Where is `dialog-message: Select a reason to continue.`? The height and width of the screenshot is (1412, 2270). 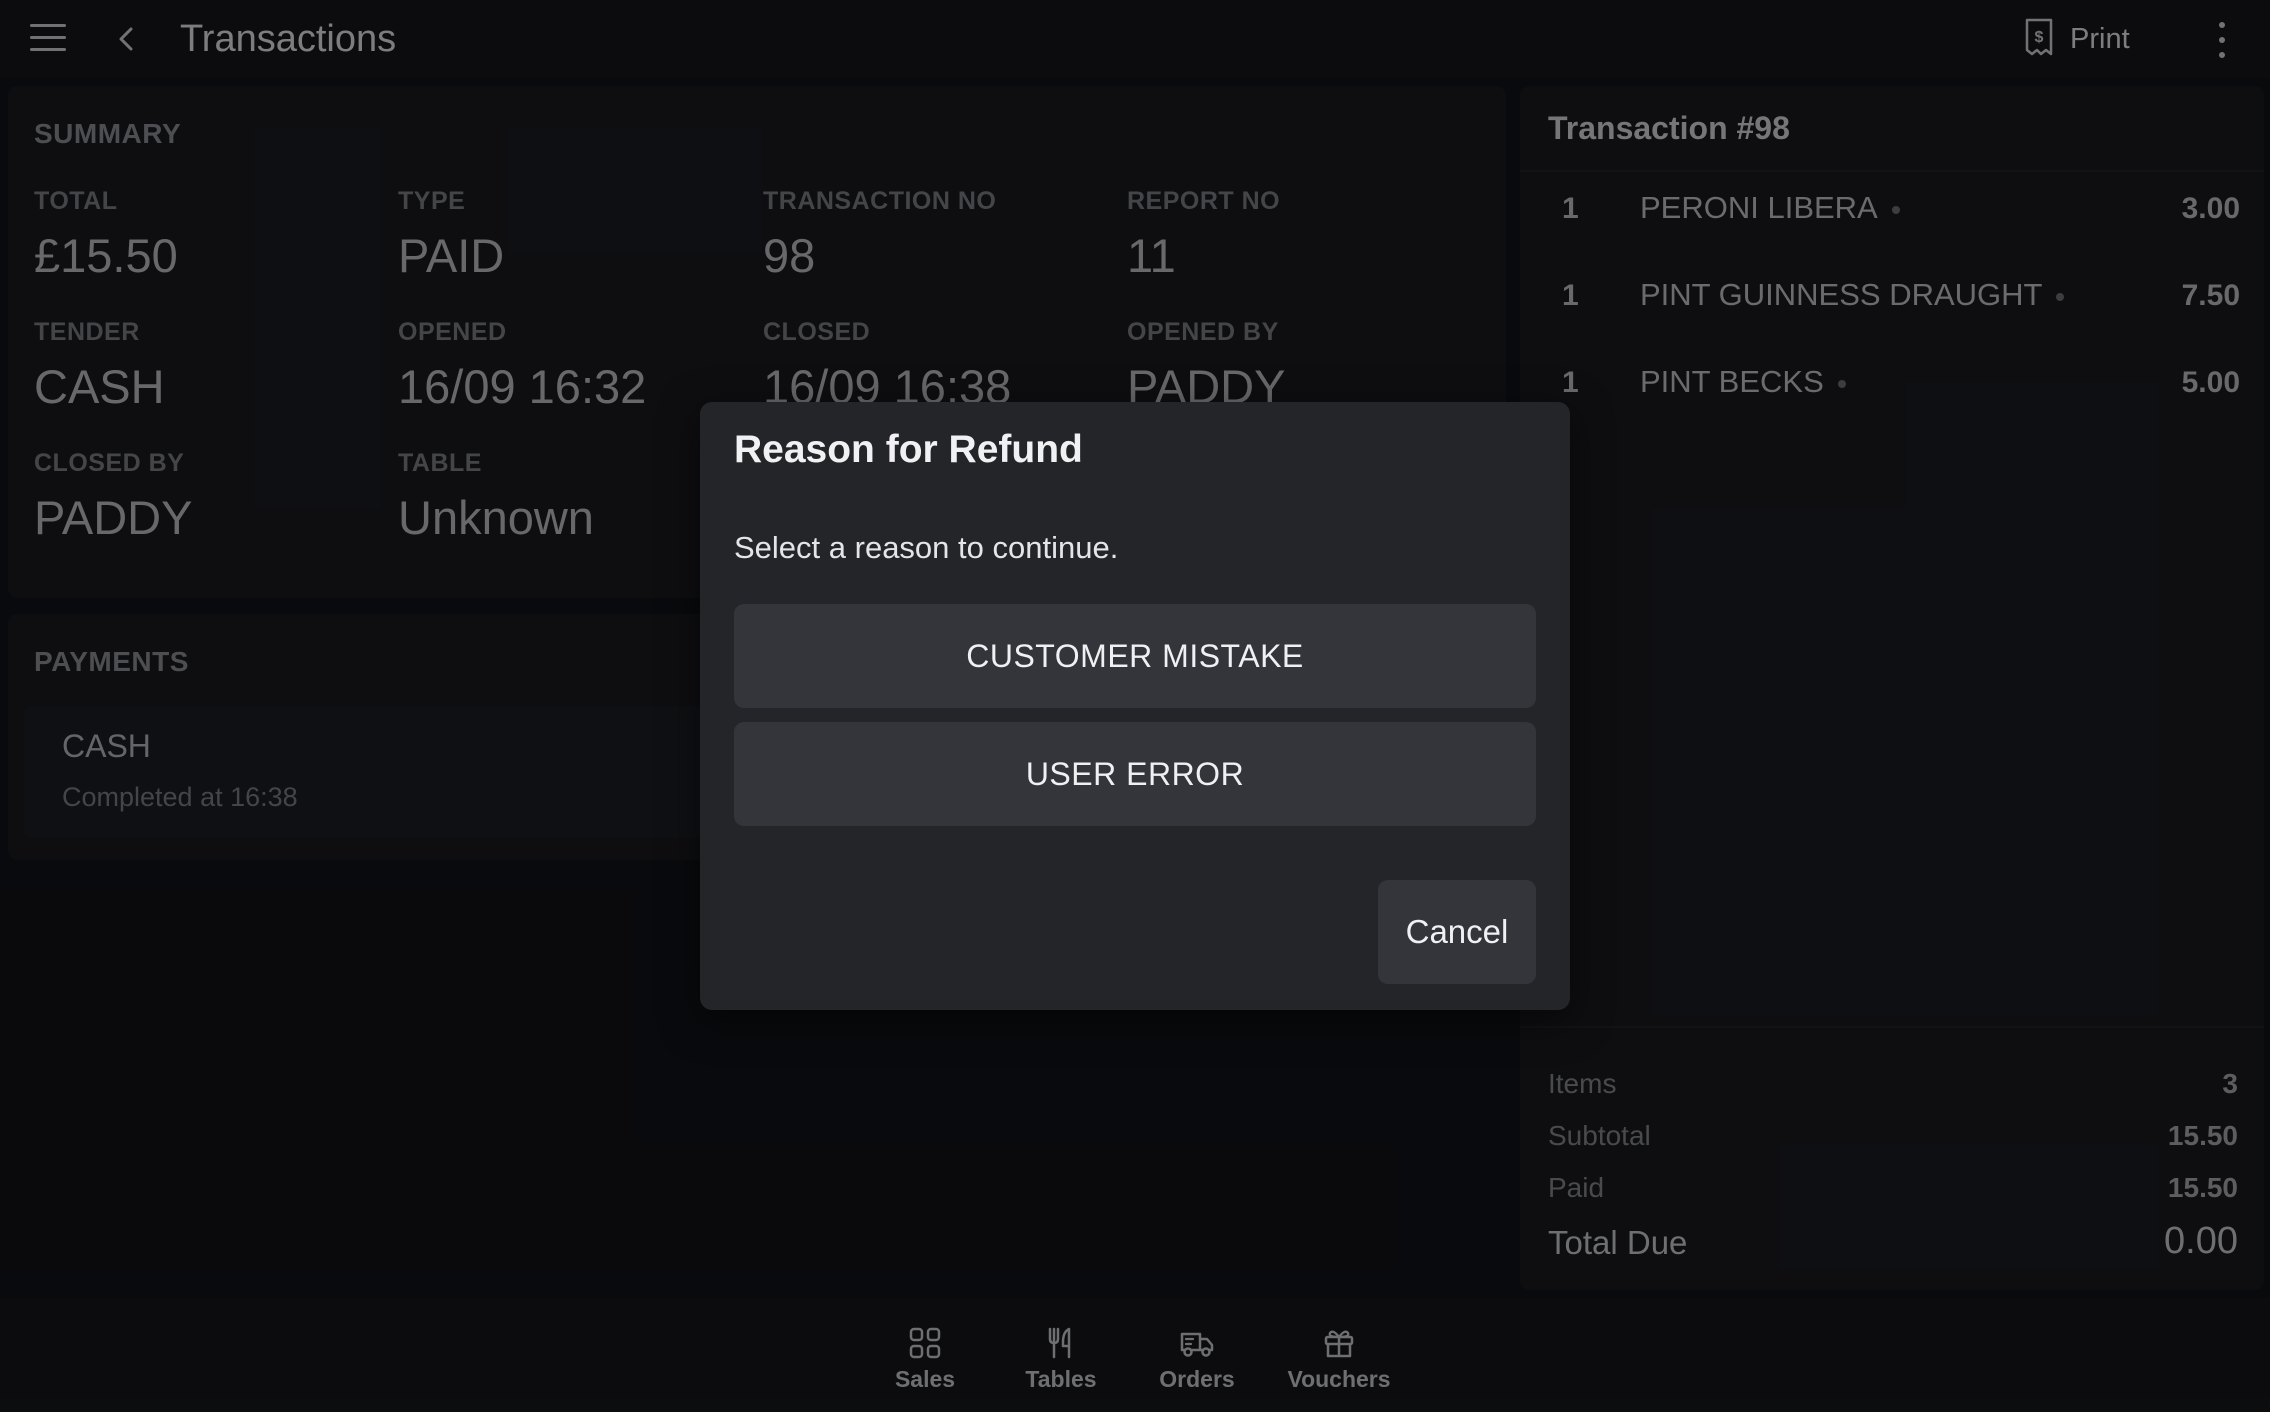
dialog-message: Select a reason to continue. is located at coordinates (926, 547).